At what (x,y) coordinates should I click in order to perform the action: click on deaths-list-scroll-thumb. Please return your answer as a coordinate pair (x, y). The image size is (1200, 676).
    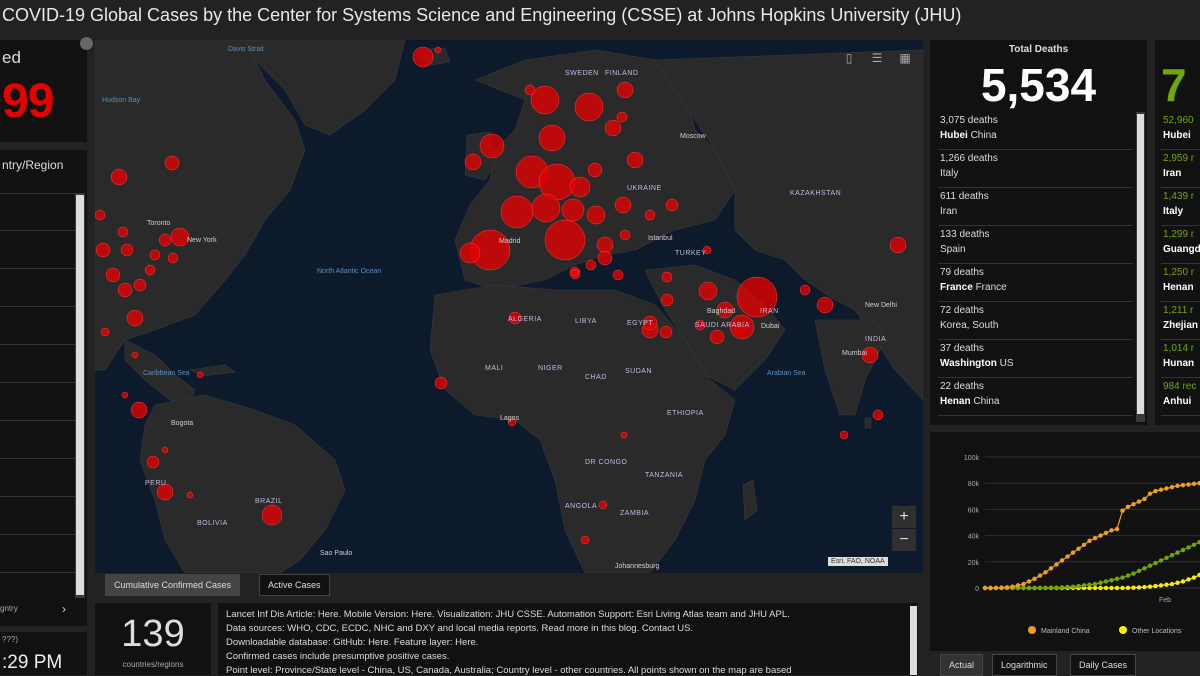
    Looking at the image, I should click on (1140, 264).